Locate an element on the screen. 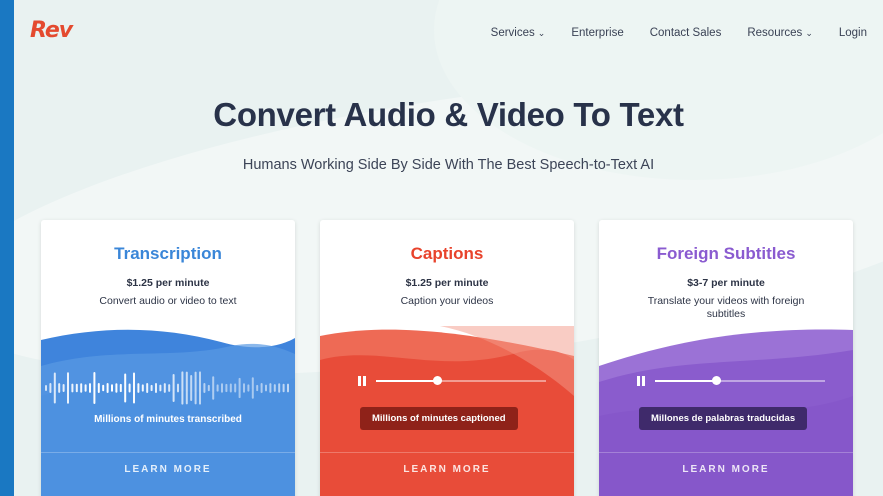 Image resolution: width=883 pixels, height=496 pixels. card-description: Caption your videos is located at coordinates (447, 301).